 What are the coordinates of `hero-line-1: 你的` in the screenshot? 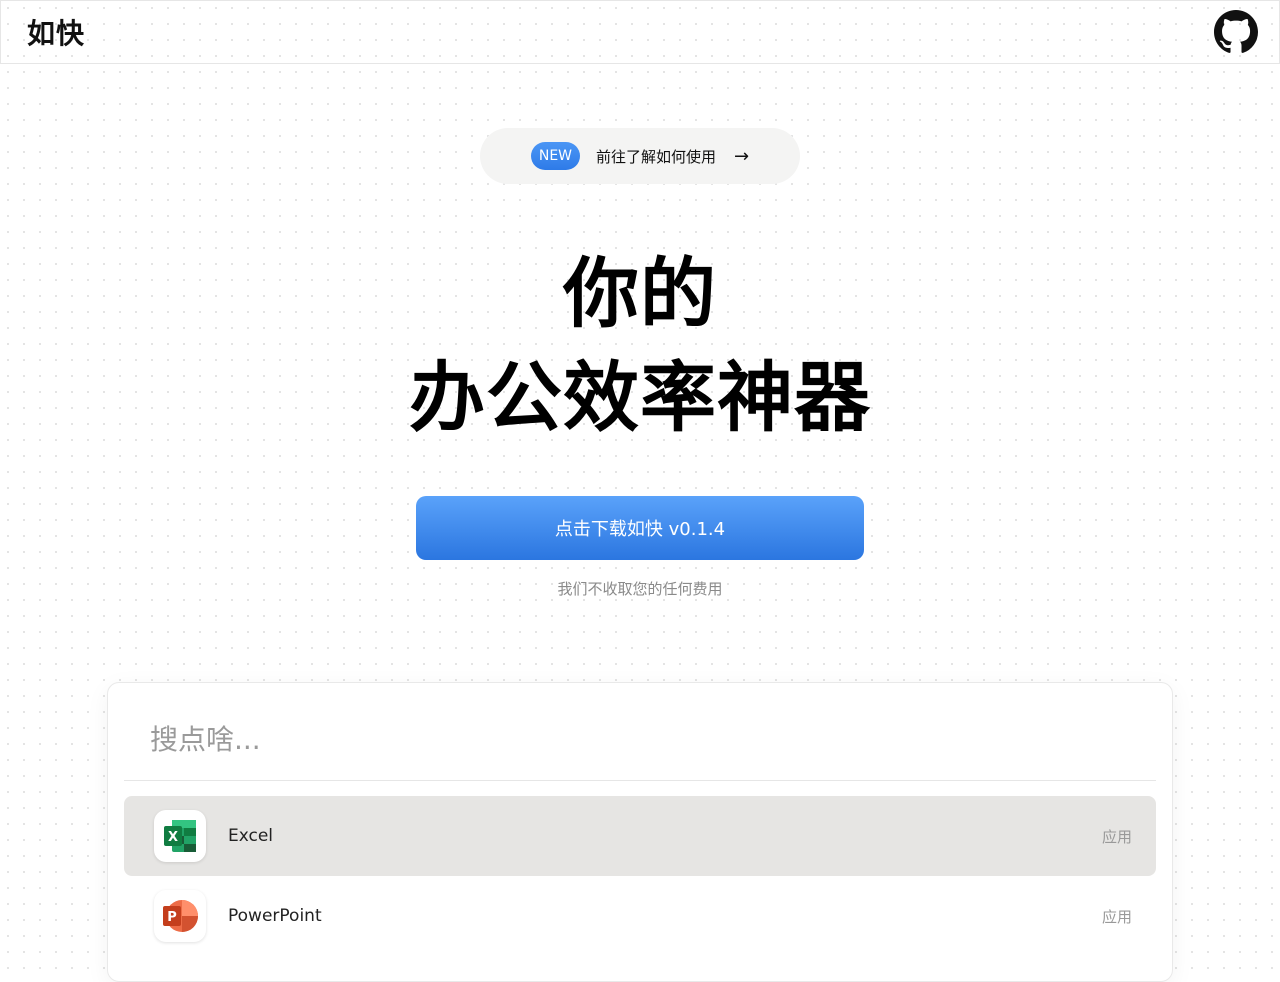 It's located at (640, 293).